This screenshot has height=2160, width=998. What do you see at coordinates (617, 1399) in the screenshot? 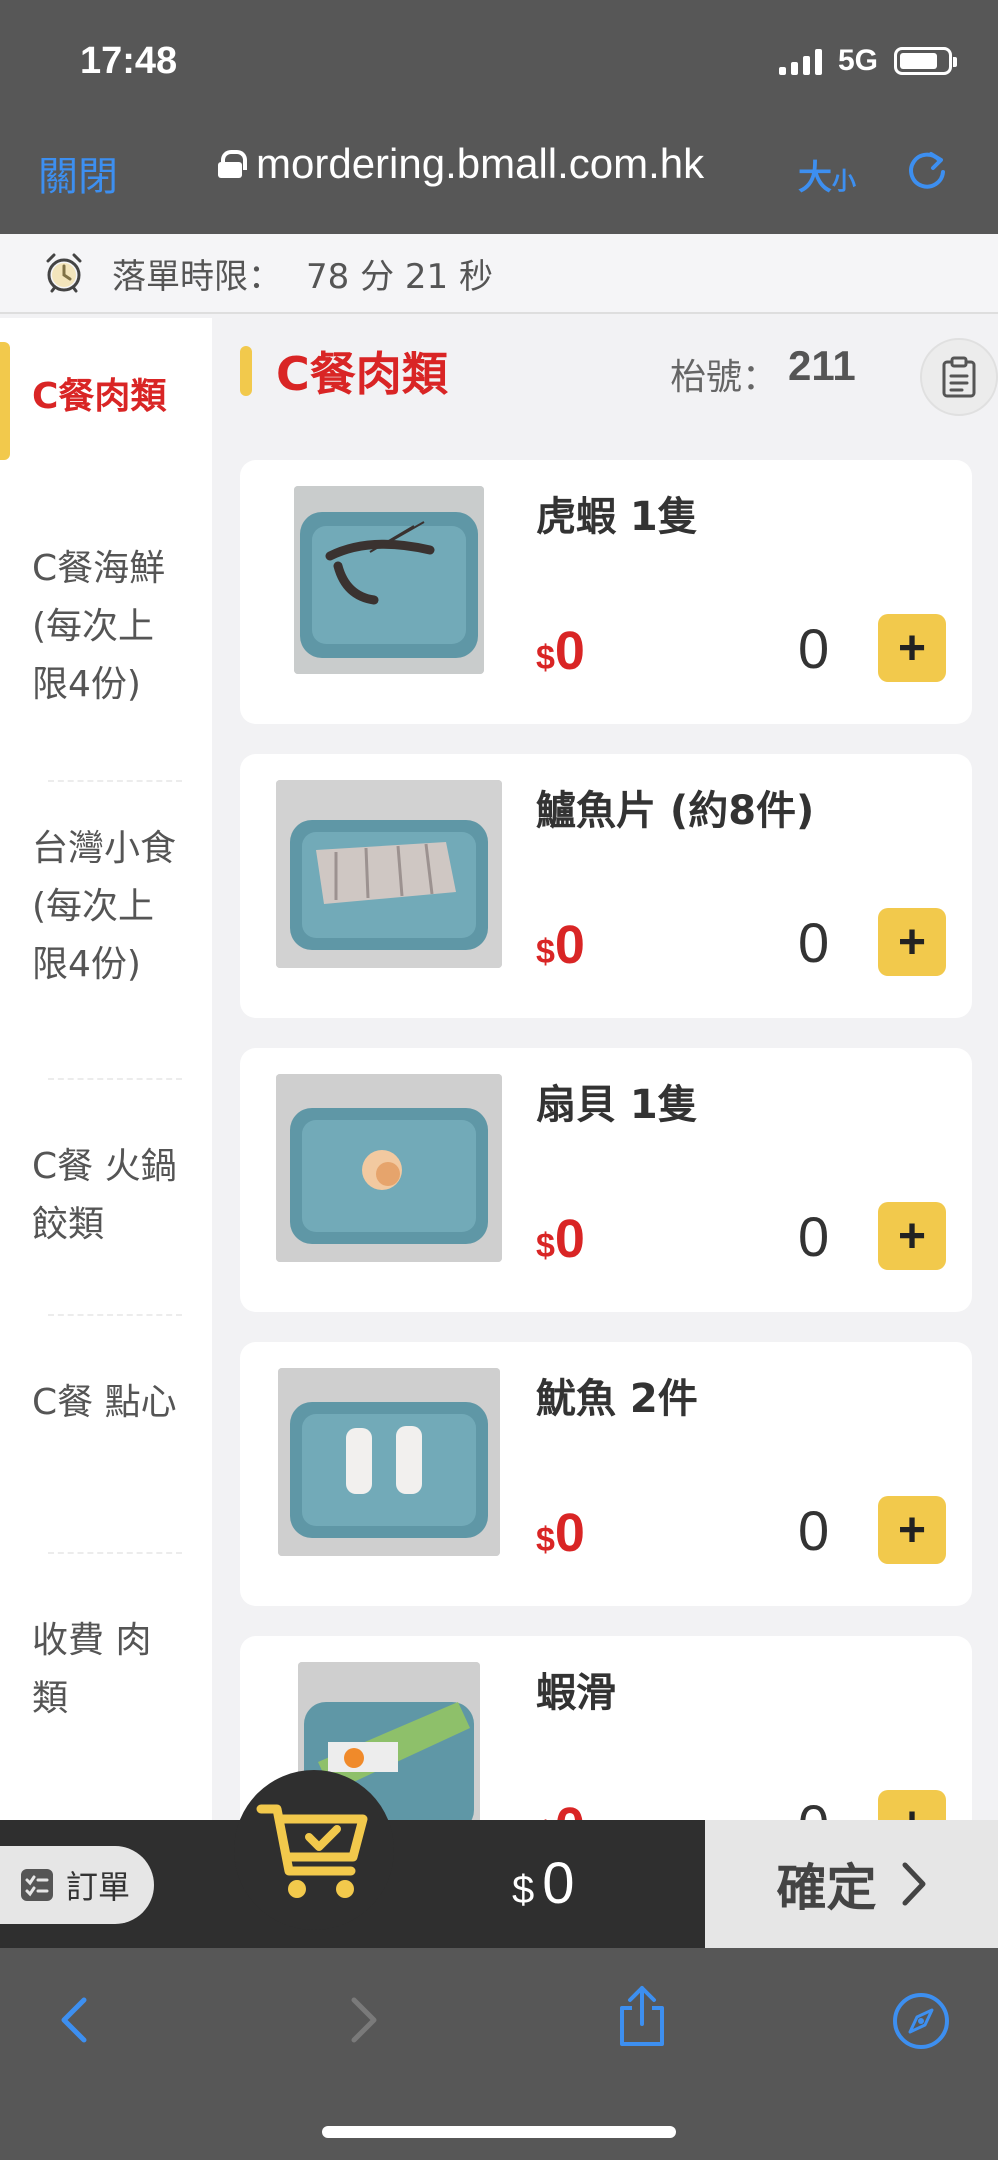
I see `item-name: 魷魚 2件` at bounding box center [617, 1399].